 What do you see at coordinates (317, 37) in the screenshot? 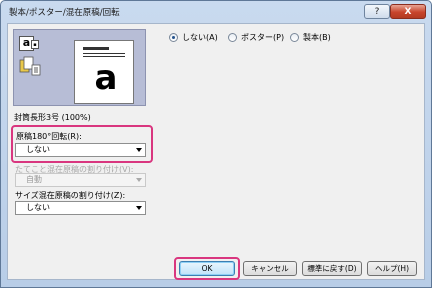
I see `radio-booklet-label: 製本(B)` at bounding box center [317, 37].